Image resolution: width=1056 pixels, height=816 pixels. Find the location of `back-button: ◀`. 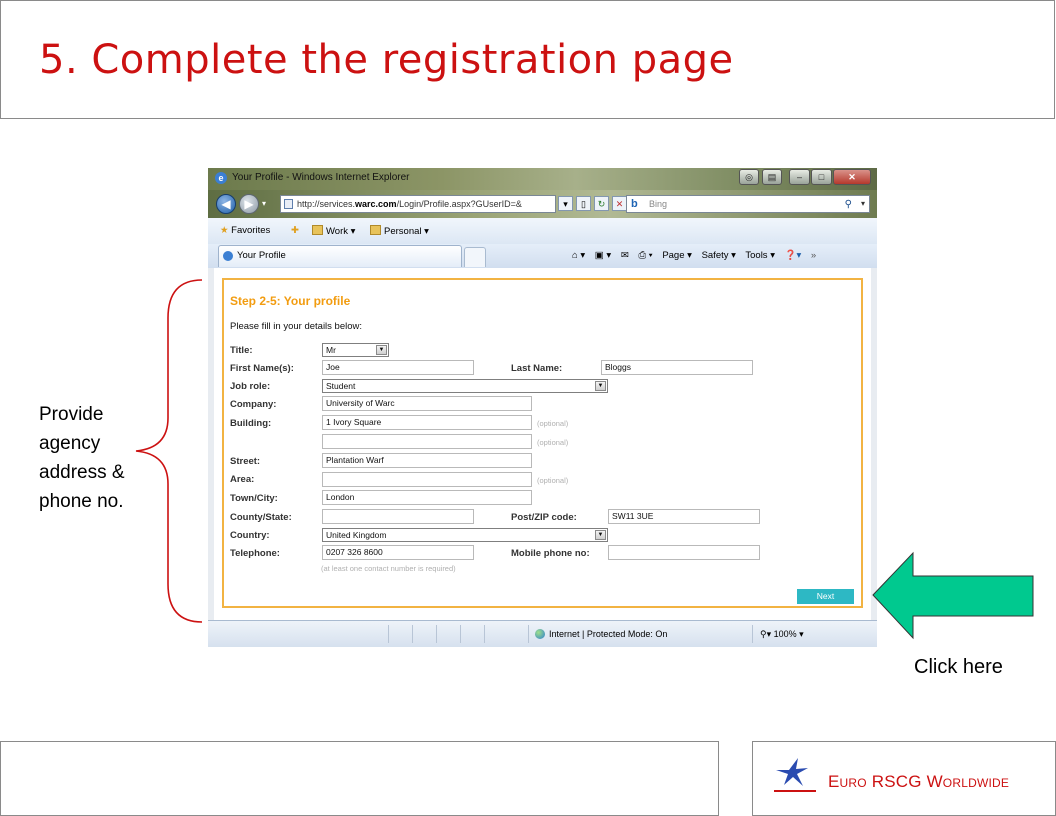

back-button: ◀ is located at coordinates (226, 204).